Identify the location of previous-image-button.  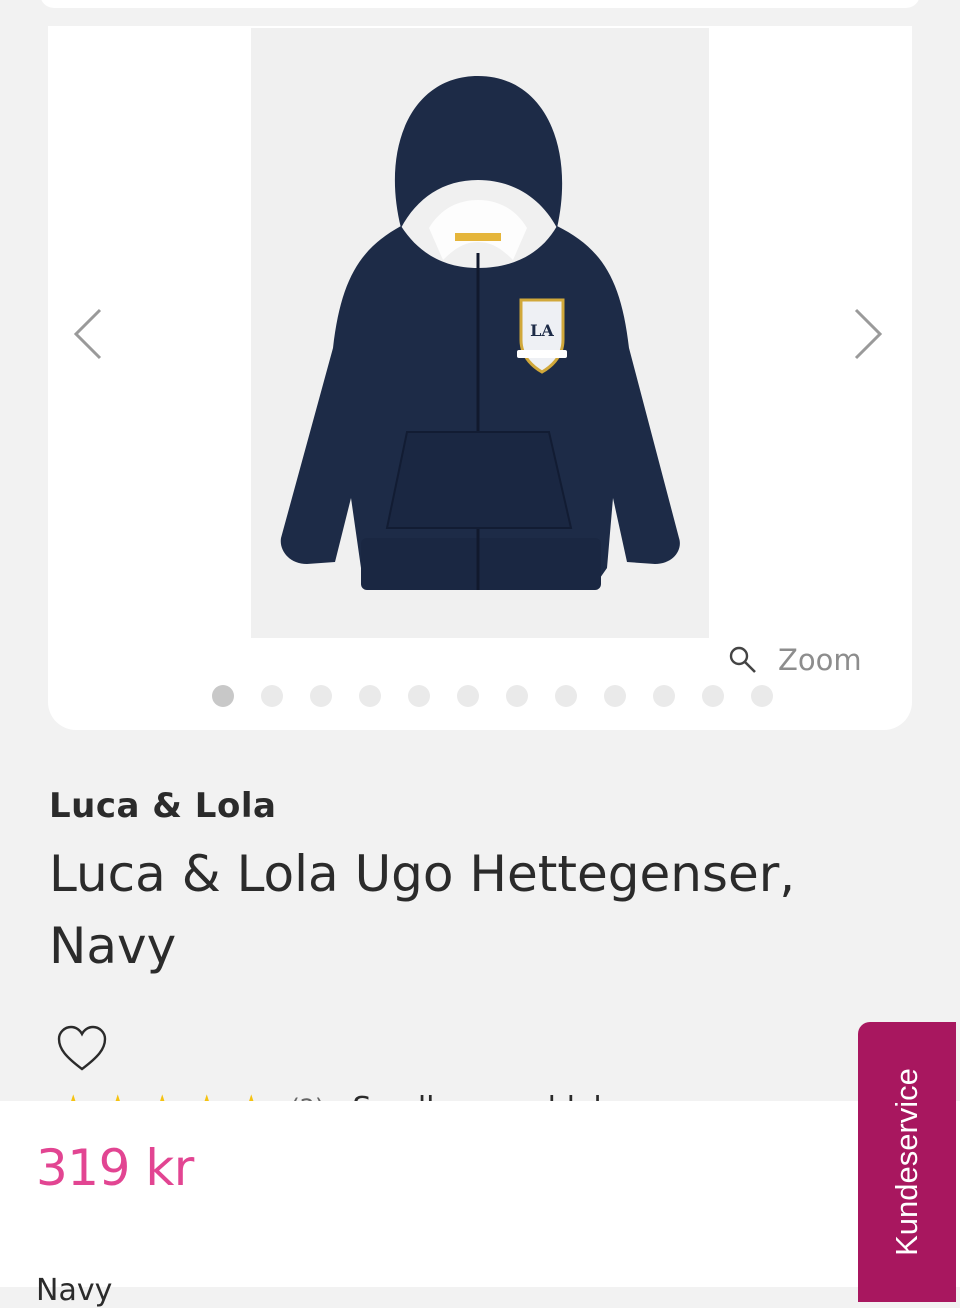
(90, 334).